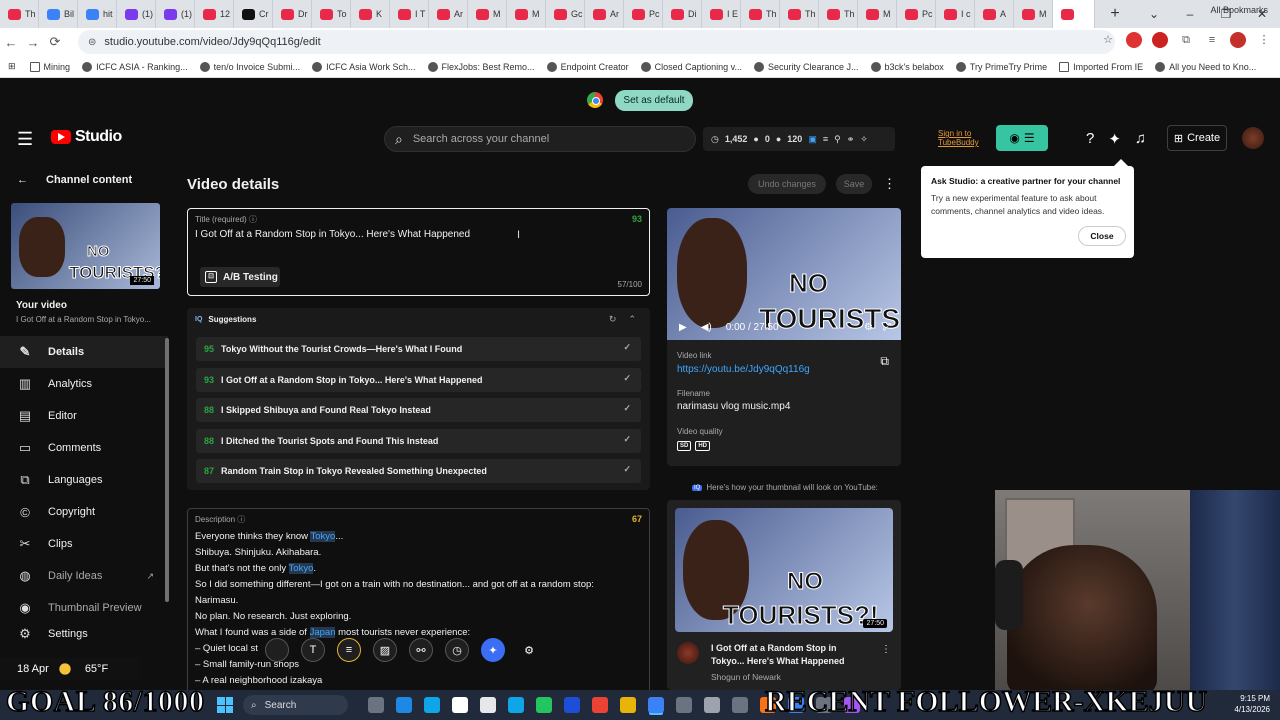  What do you see at coordinates (1190, 14) in the screenshot?
I see `minimize-icon: –` at bounding box center [1190, 14].